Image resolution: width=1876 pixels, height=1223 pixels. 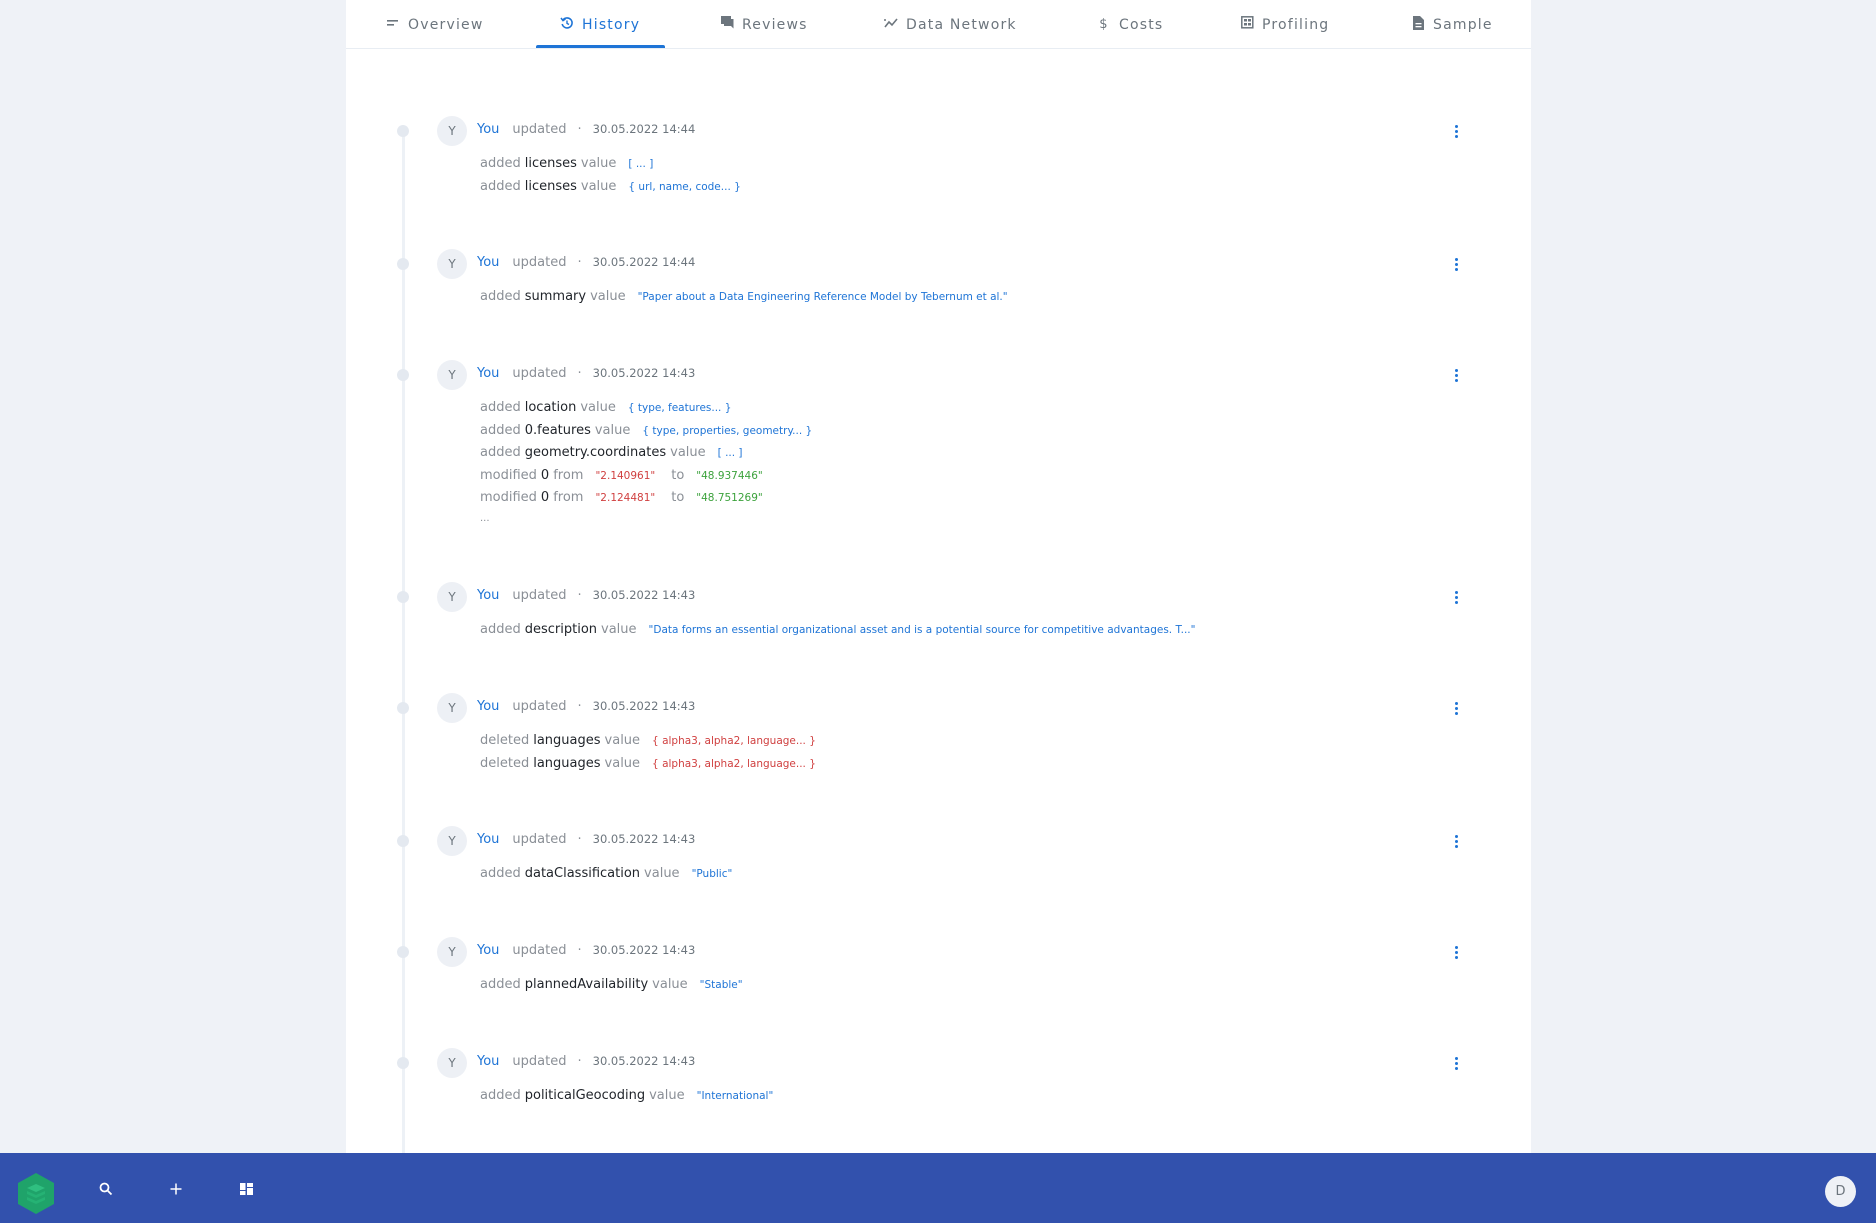 I want to click on tab-data-network: Data Network, so click(x=950, y=24).